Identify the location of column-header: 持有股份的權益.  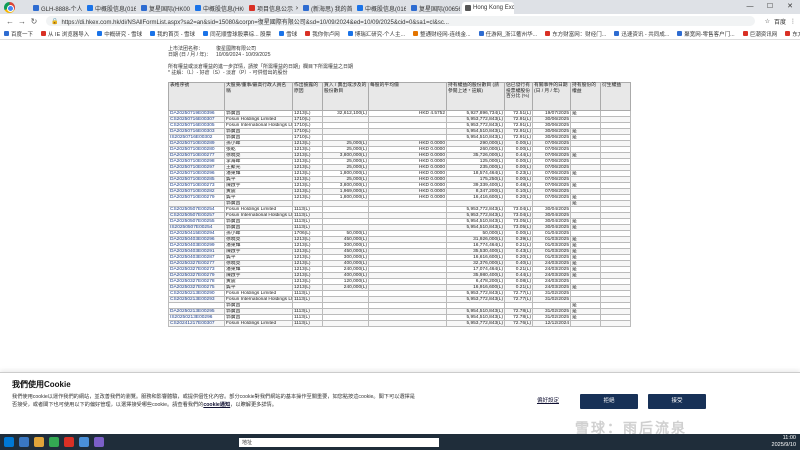
(585, 96).